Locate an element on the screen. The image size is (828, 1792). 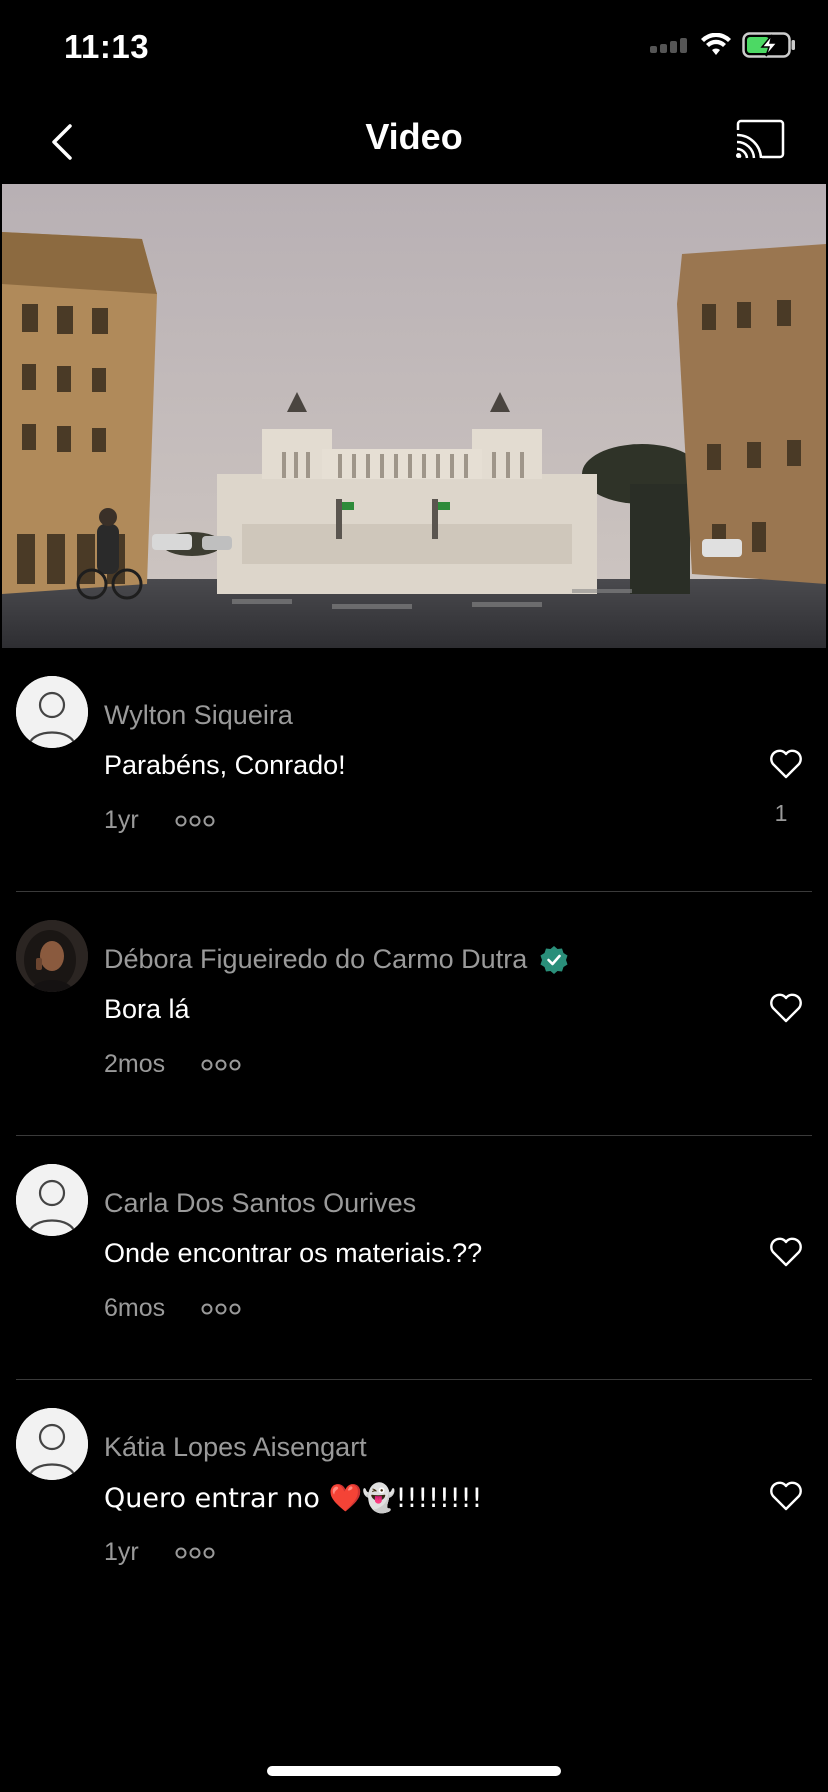
cast-button is located at coordinates (760, 139).